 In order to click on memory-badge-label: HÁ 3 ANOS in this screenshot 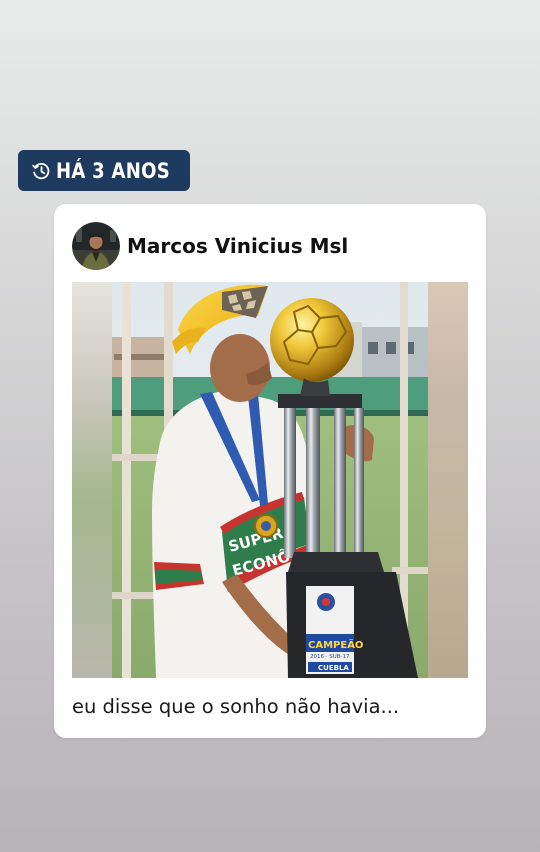, I will do `click(113, 170)`.